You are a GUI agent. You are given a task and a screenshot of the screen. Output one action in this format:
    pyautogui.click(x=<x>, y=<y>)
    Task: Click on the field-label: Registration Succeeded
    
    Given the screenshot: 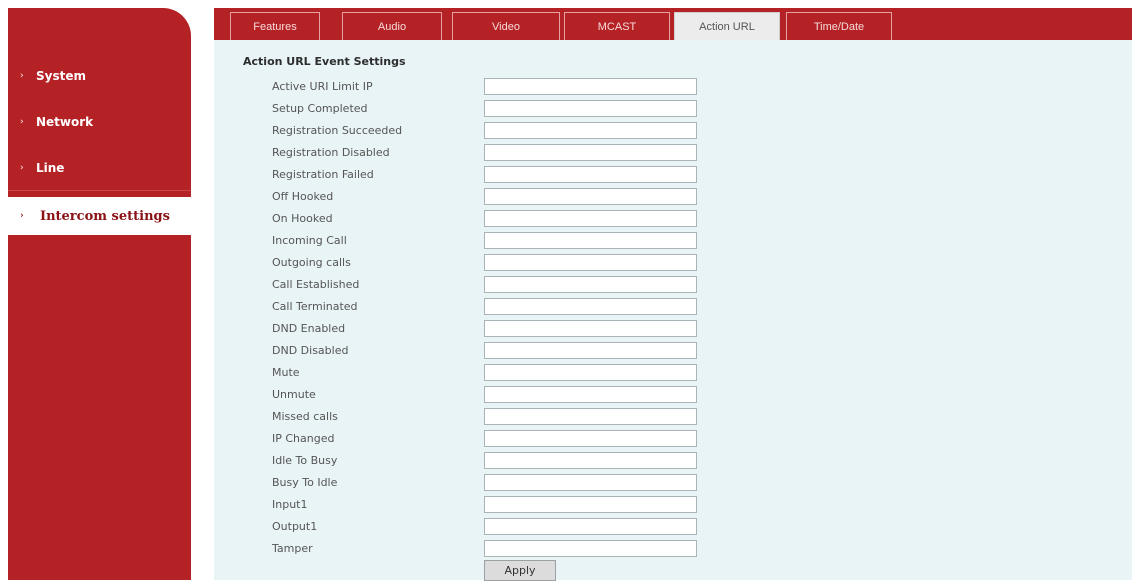 What is the action you would take?
    pyautogui.click(x=337, y=130)
    